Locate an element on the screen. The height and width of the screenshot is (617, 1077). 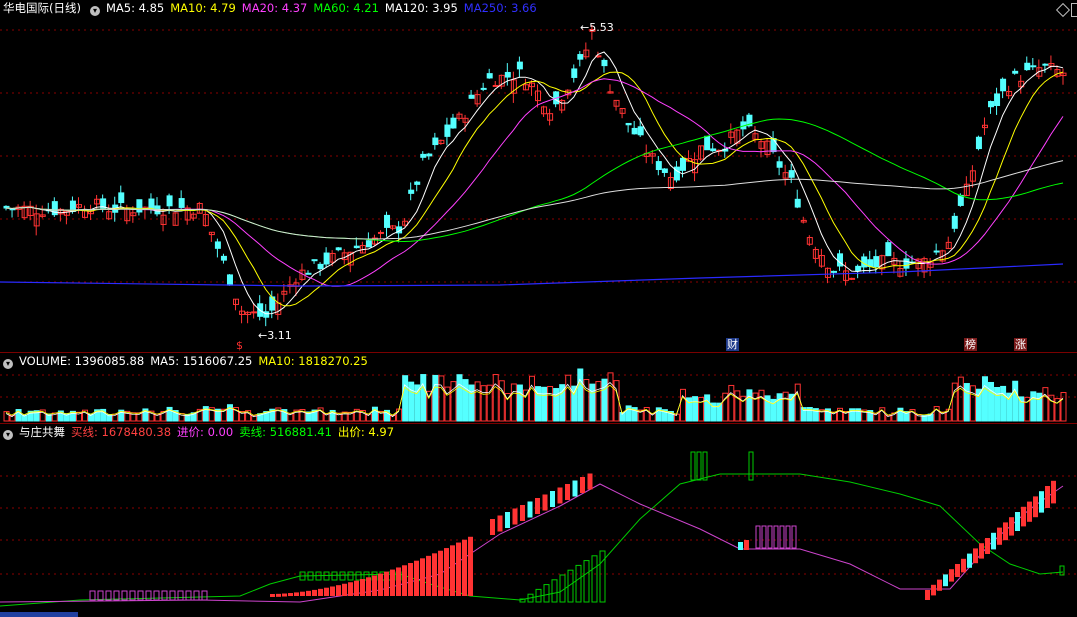
event-tag-limit-up: 涨 is located at coordinates (1020, 344).